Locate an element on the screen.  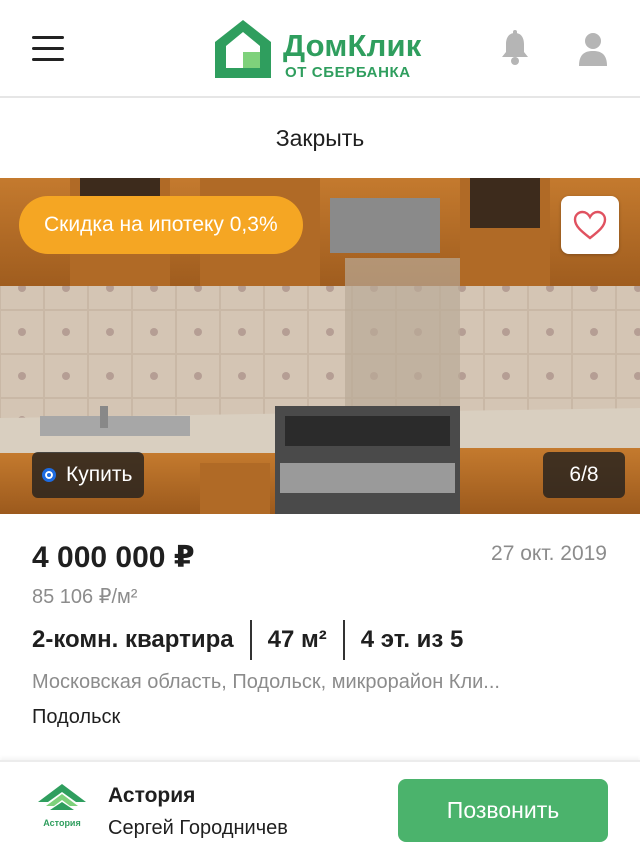
price-per-m2: 85 106 ₽/м² is located at coordinates (85, 597).